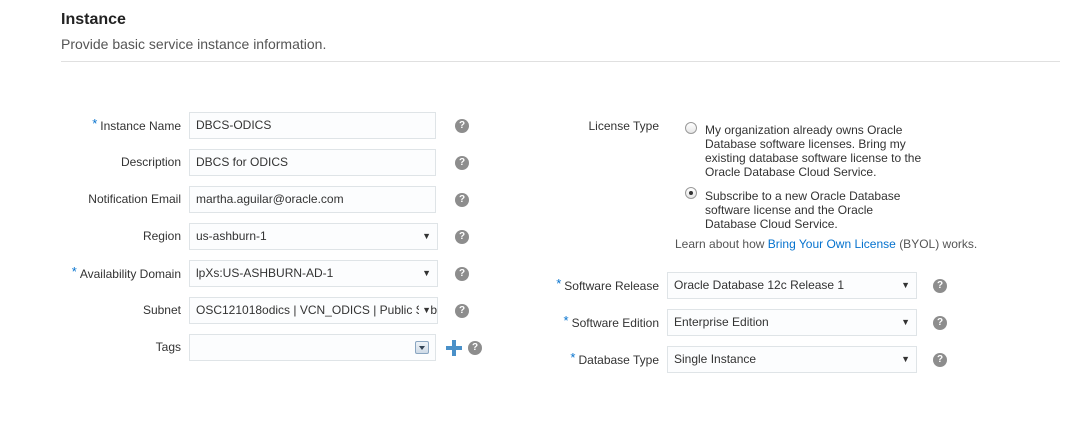 The width and height of the screenshot is (1077, 438). I want to click on subnet-label: Subnet, so click(161, 310).